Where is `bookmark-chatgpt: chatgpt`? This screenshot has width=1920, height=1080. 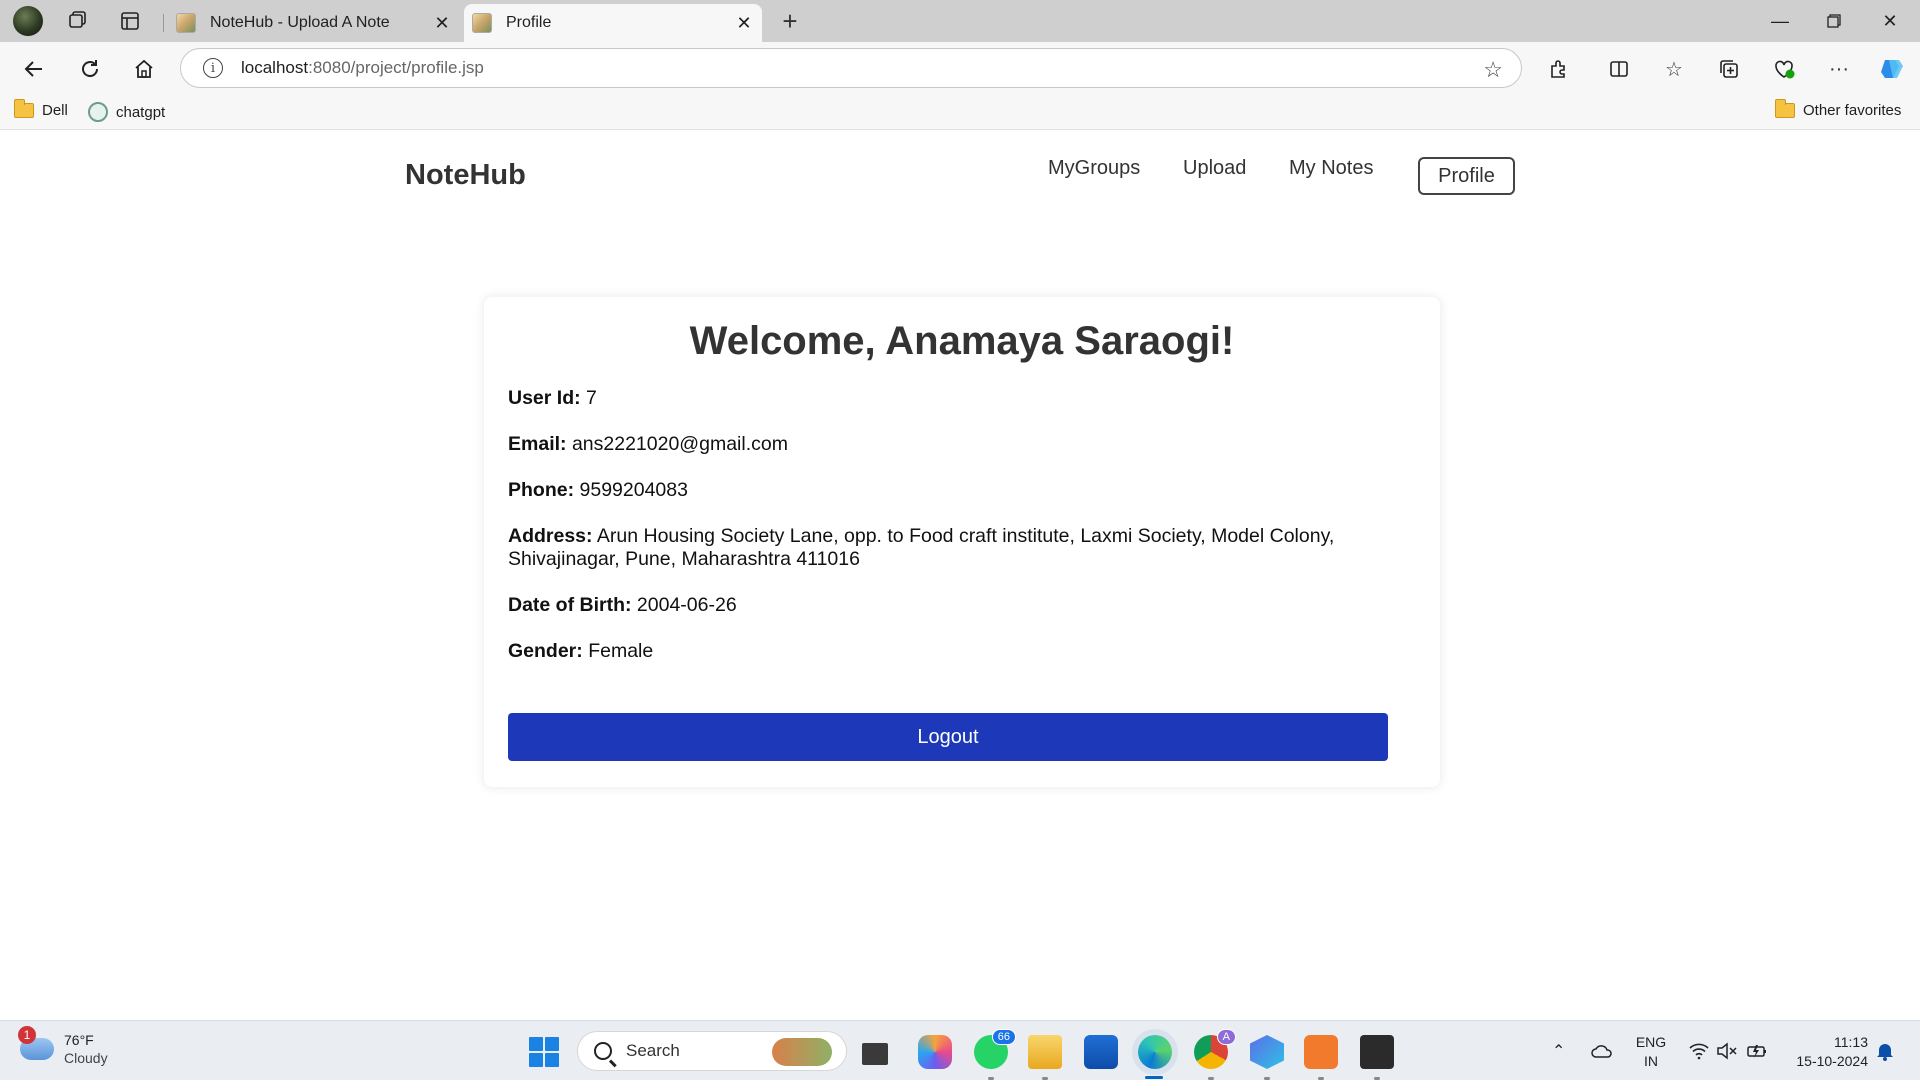 bookmark-chatgpt: chatgpt is located at coordinates (126, 112).